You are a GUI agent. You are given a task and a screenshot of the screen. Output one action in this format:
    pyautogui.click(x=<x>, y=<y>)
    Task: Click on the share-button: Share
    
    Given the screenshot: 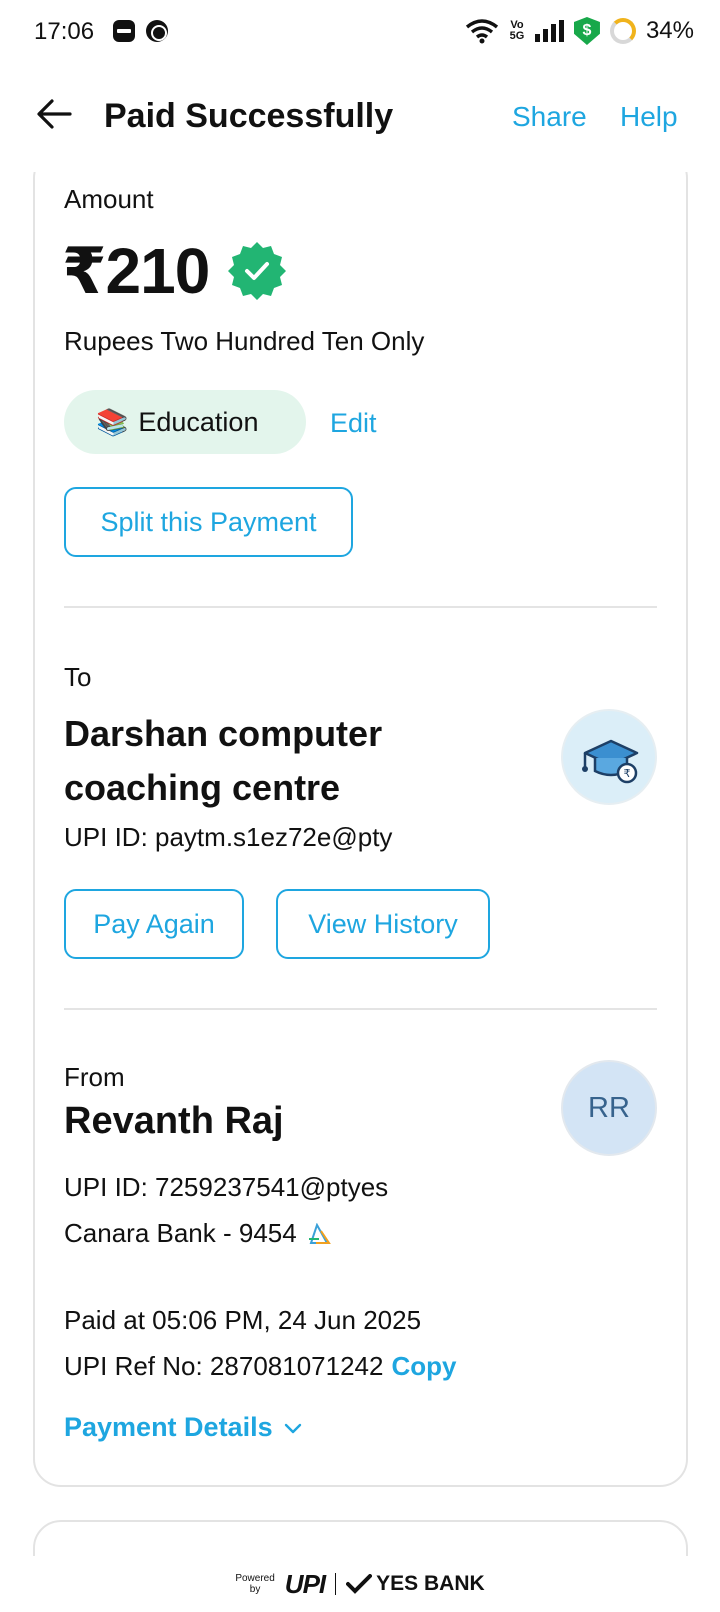 What is the action you would take?
    pyautogui.click(x=549, y=117)
    